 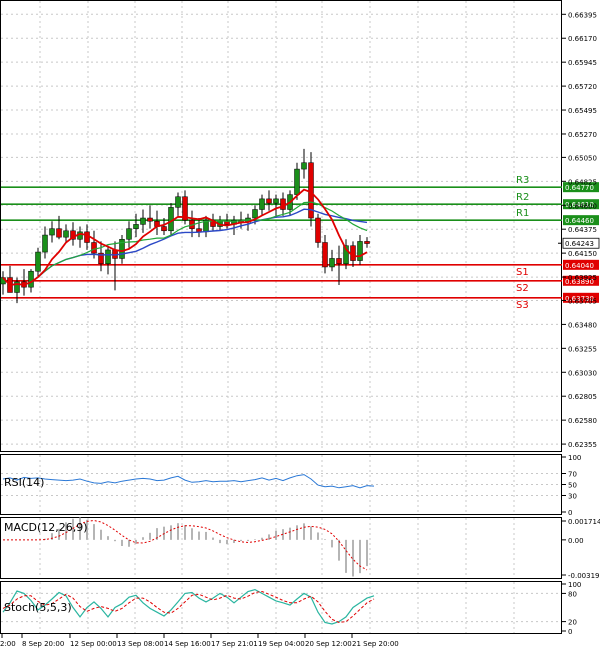 I want to click on stoch-ytick-label-3: 0, so click(x=570, y=632).